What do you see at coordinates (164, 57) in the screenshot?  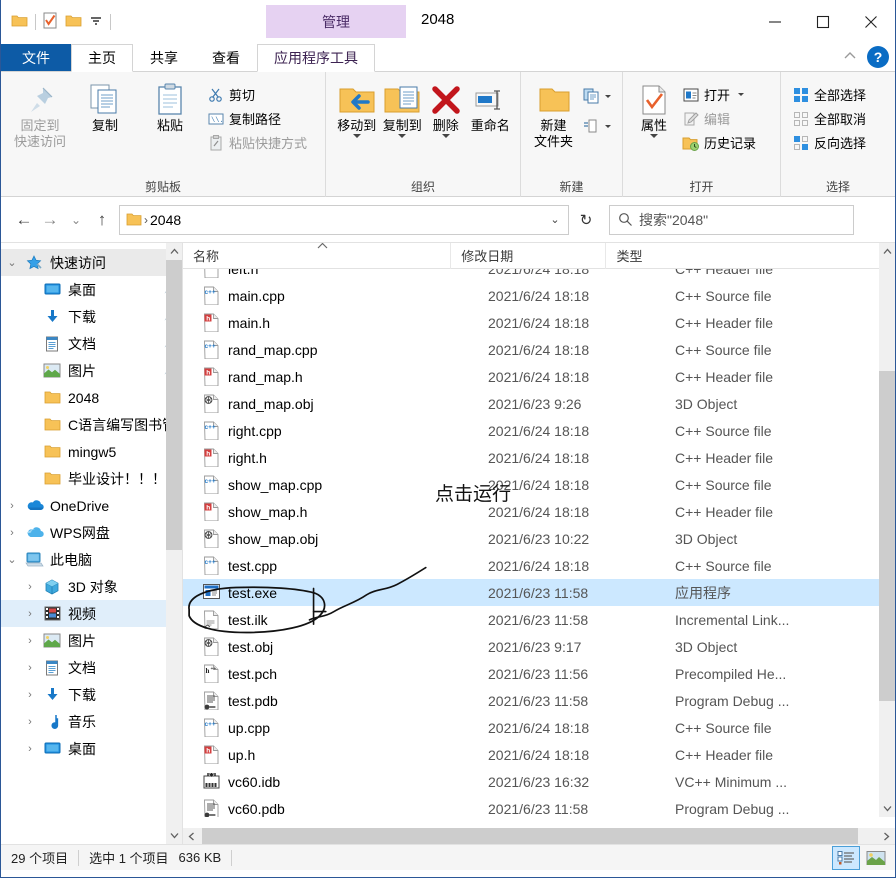 I see `ribbon-tab-share: 共享` at bounding box center [164, 57].